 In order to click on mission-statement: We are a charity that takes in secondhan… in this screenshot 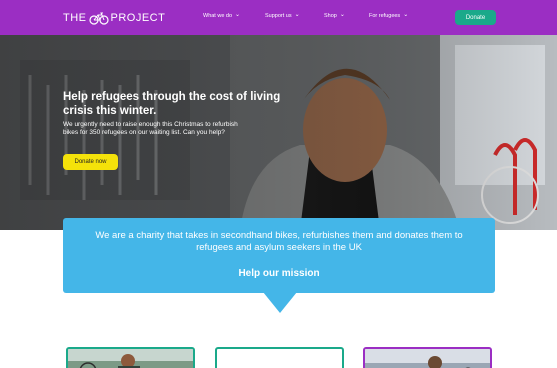, I will do `click(279, 242)`.